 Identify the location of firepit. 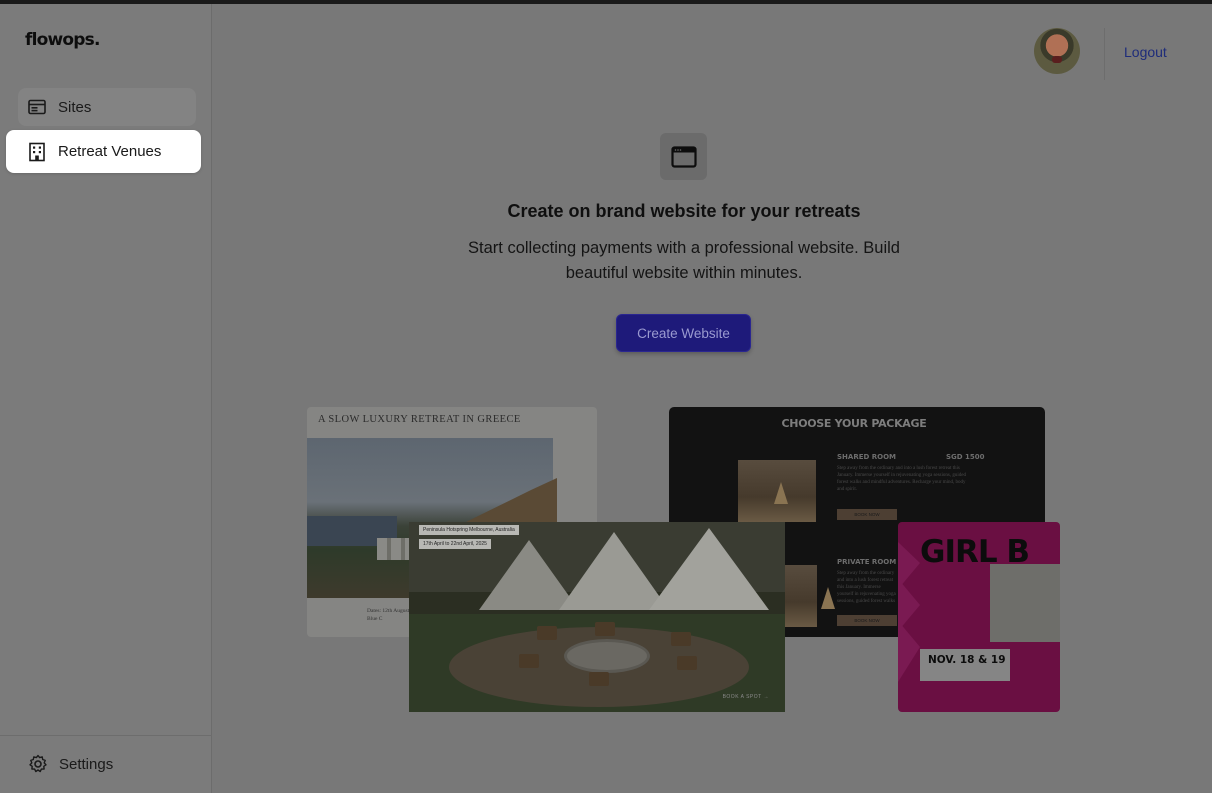
(607, 656).